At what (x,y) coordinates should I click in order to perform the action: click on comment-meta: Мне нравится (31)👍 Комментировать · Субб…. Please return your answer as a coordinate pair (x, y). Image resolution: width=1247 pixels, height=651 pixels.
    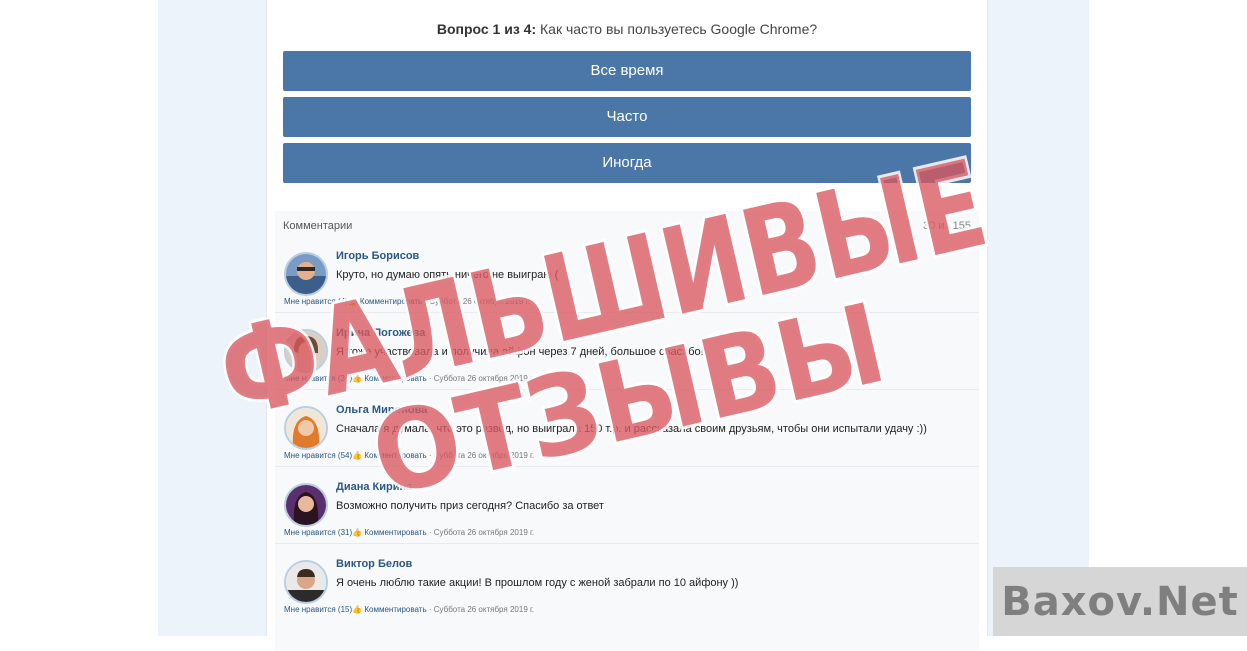
    Looking at the image, I should click on (409, 532).